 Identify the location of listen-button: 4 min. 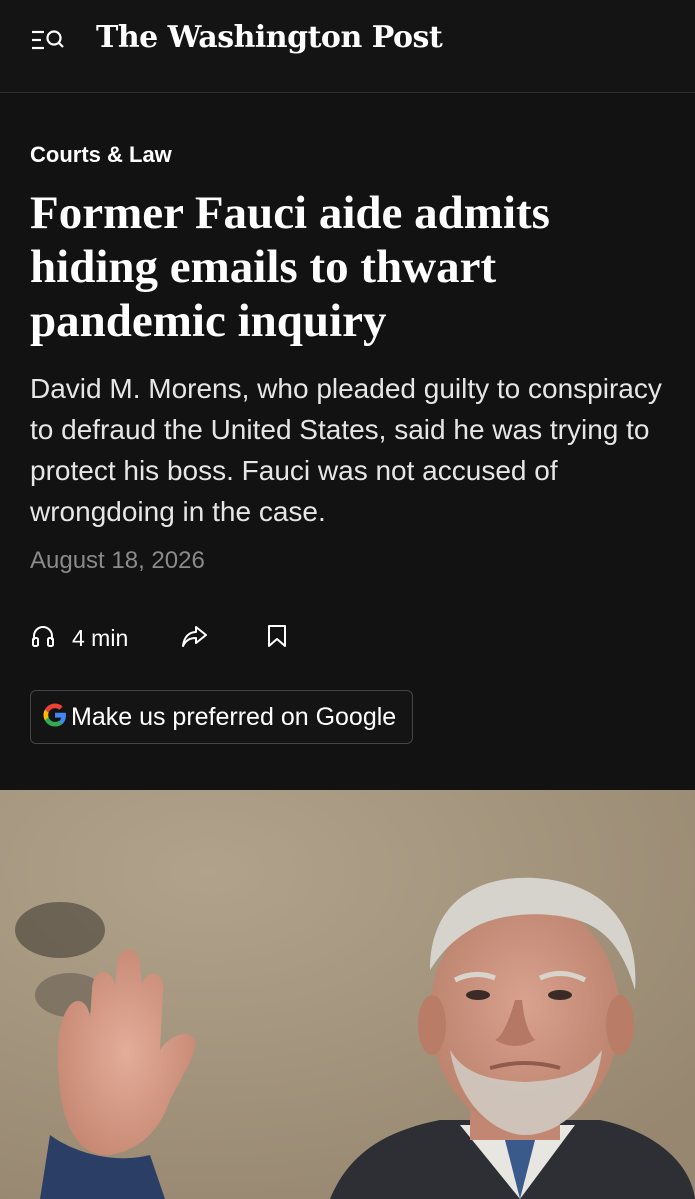
(79, 638).